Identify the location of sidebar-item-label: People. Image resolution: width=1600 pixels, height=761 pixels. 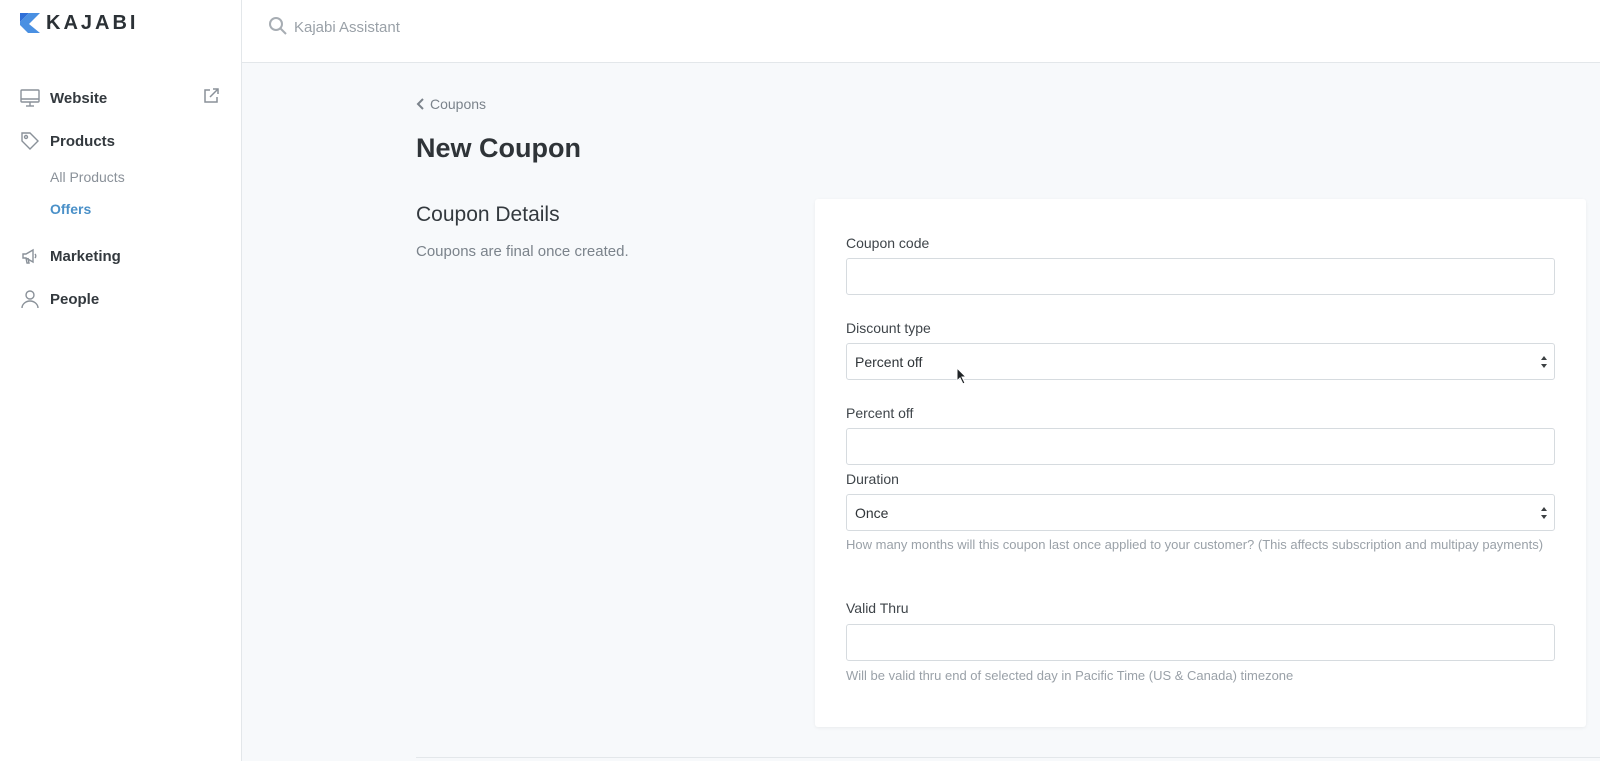
(75, 299).